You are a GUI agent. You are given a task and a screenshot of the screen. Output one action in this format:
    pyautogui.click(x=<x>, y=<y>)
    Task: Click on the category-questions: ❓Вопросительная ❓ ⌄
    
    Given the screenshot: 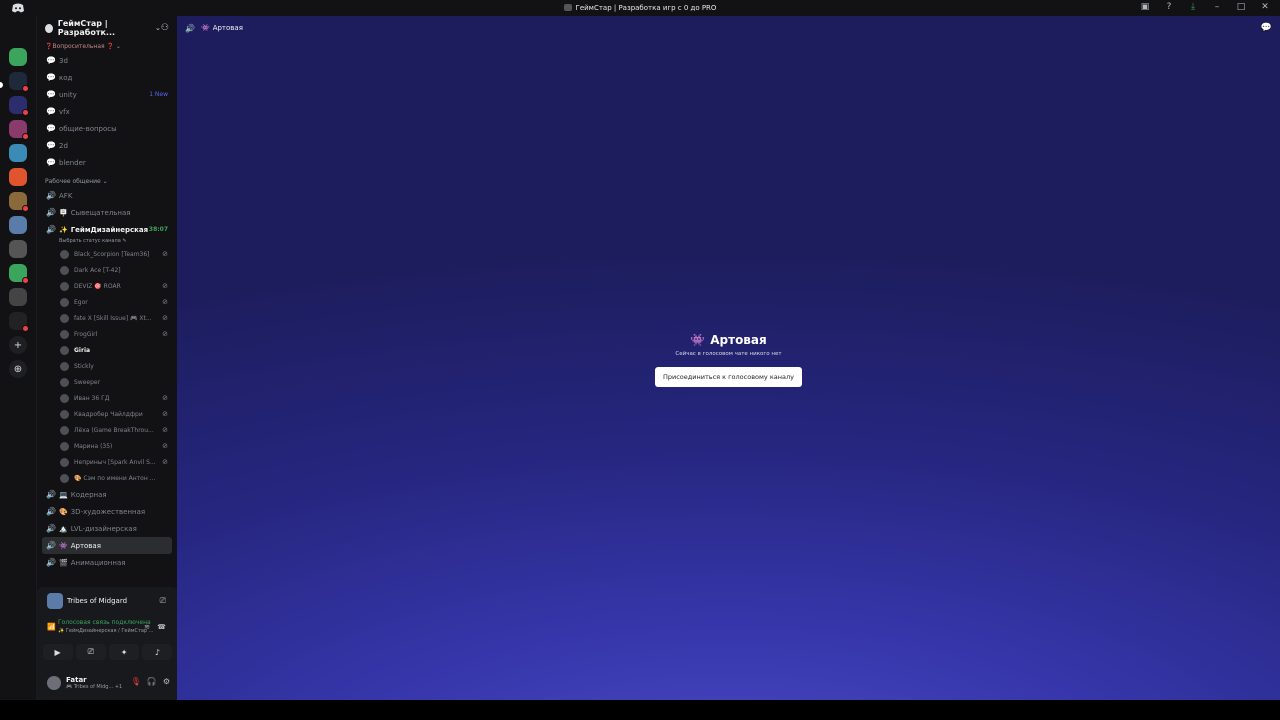 What is the action you would take?
    pyautogui.click(x=107, y=46)
    